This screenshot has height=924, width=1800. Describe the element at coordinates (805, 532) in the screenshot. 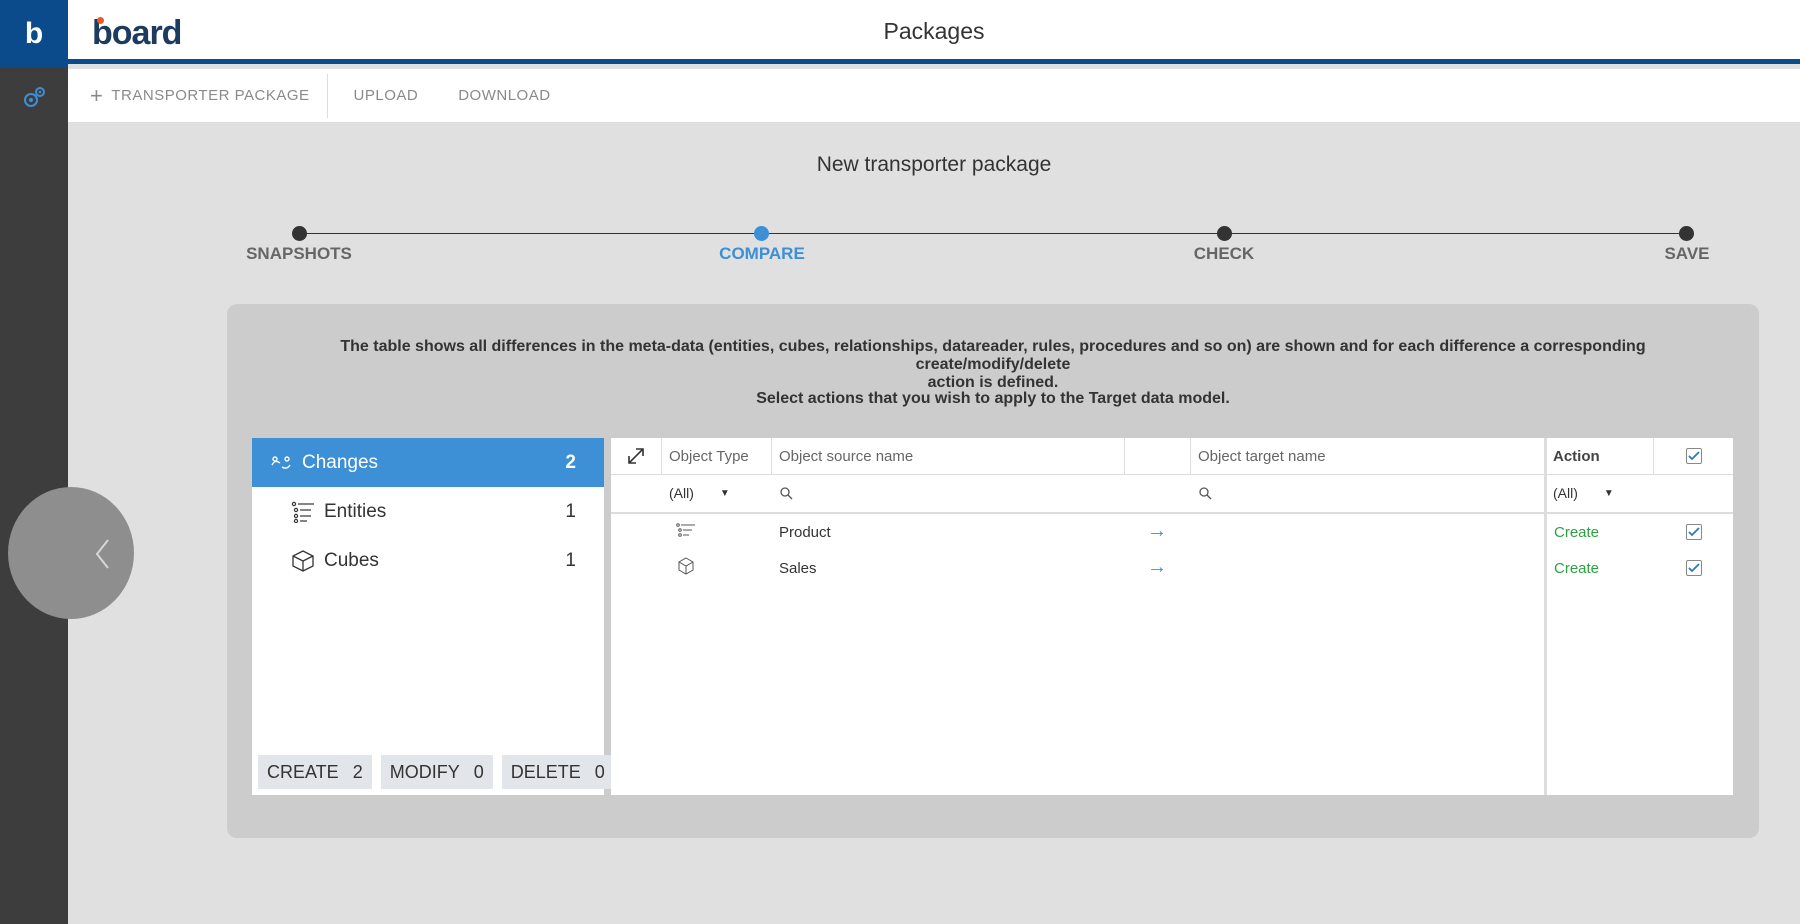

I see `row-source-name: Product` at that location.